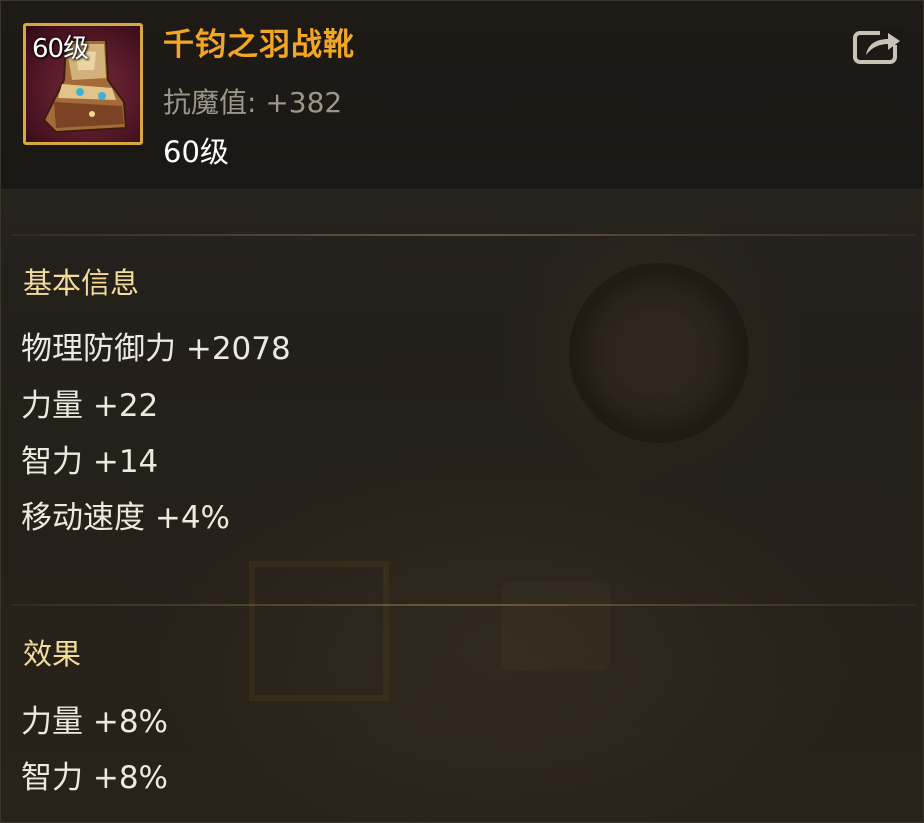 Image resolution: width=924 pixels, height=823 pixels. What do you see at coordinates (878, 45) in the screenshot?
I see `share-icon` at bounding box center [878, 45].